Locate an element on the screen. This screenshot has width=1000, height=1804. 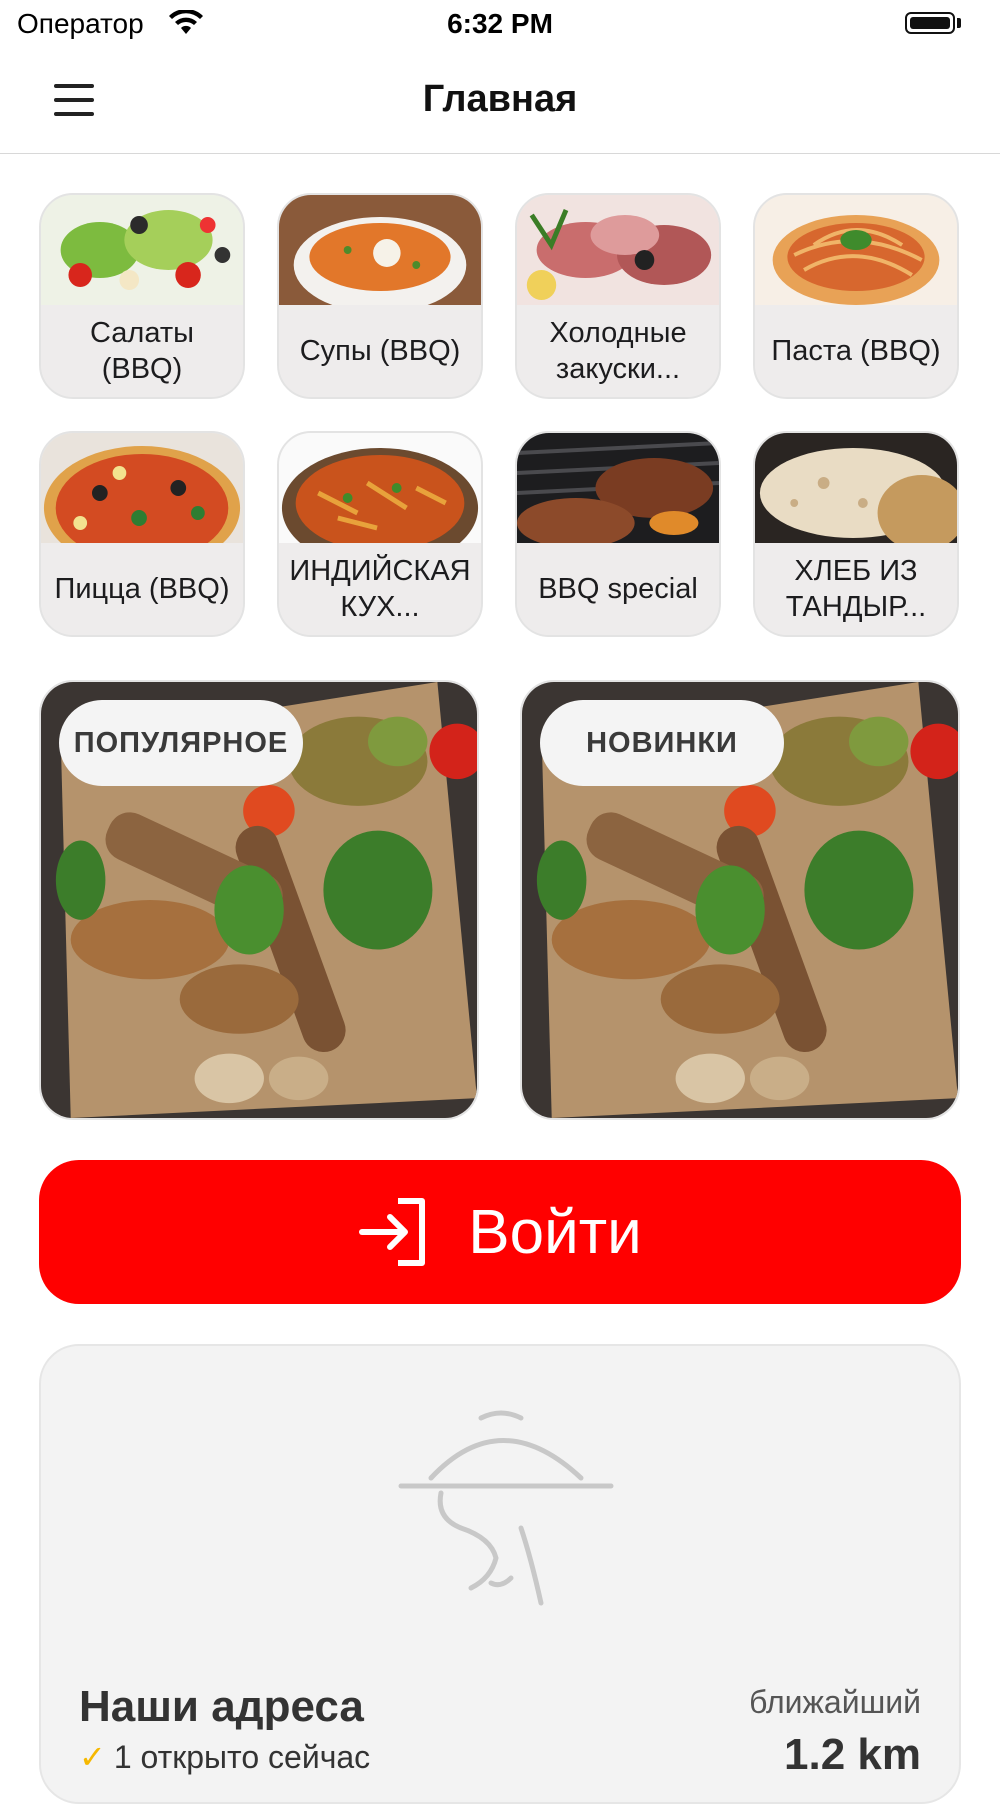
category-label: Супы (BBQ) is located at coordinates (380, 351).